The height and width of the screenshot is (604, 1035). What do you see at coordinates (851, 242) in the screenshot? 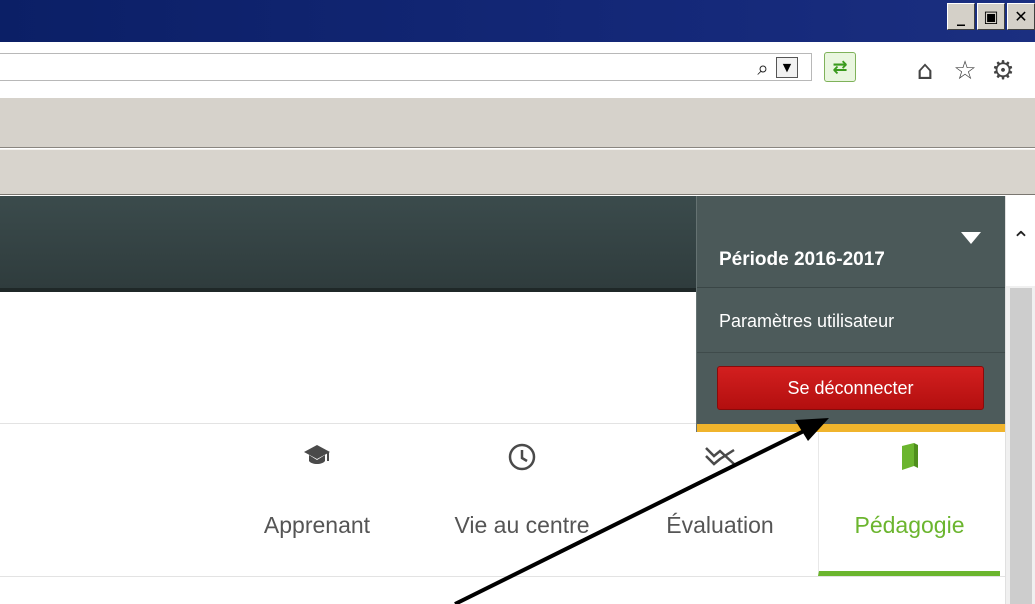
I see `period-selector: Période 2016-2017` at bounding box center [851, 242].